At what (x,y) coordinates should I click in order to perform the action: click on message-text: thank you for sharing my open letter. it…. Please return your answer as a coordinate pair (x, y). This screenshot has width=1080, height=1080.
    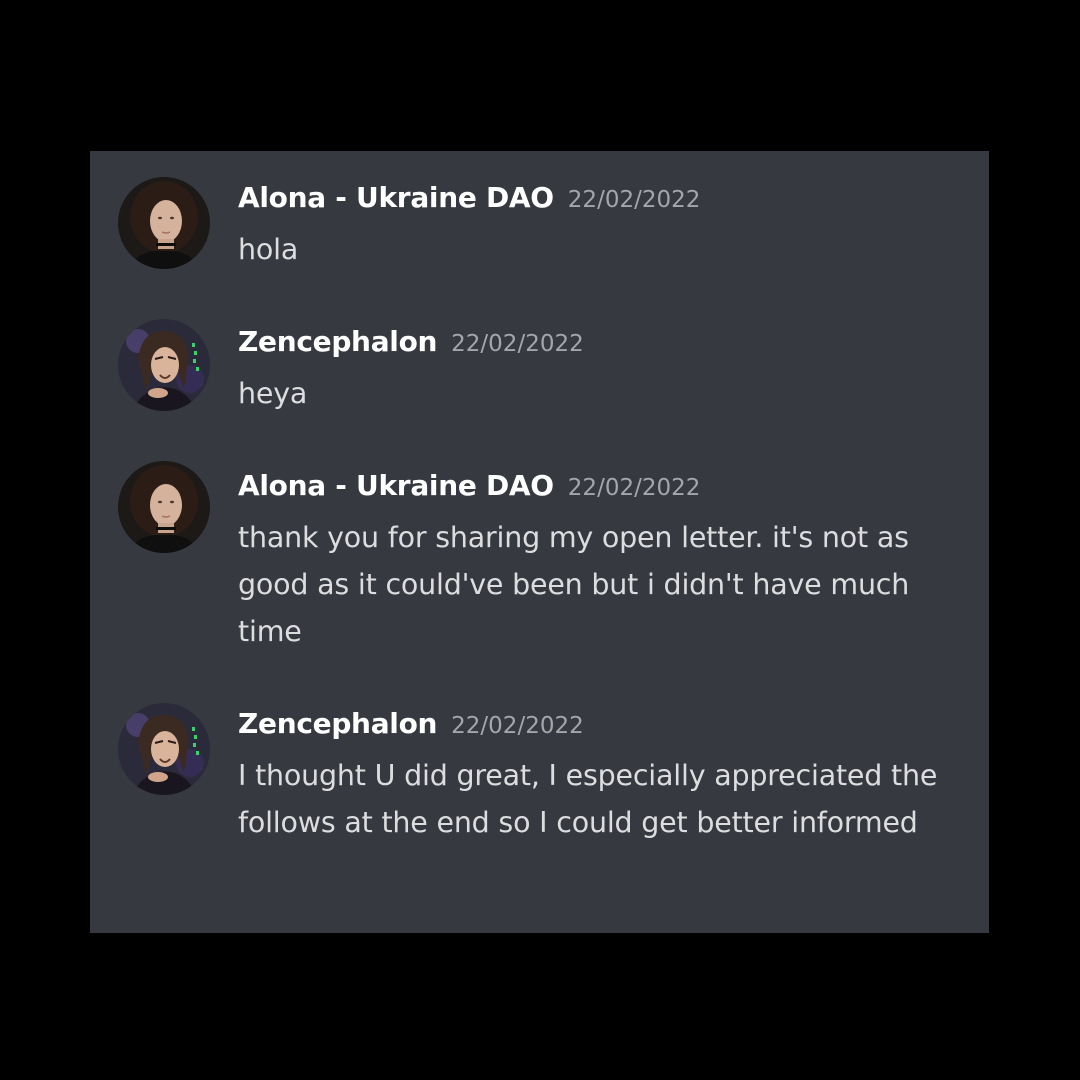
    Looking at the image, I should click on (574, 584).